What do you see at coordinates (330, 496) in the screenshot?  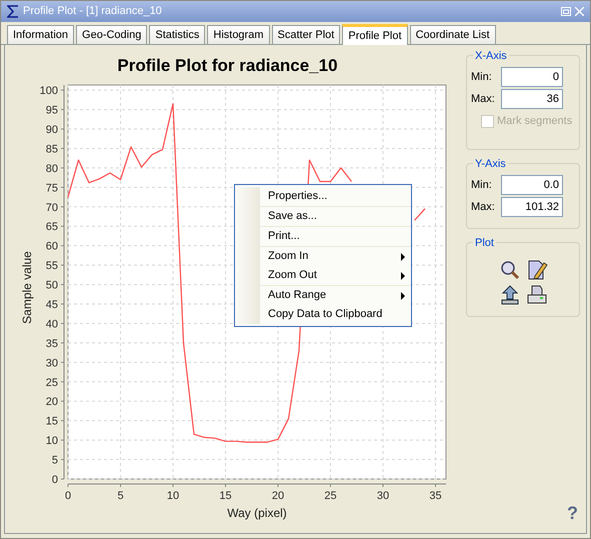 I see `x-tick-label: 25` at bounding box center [330, 496].